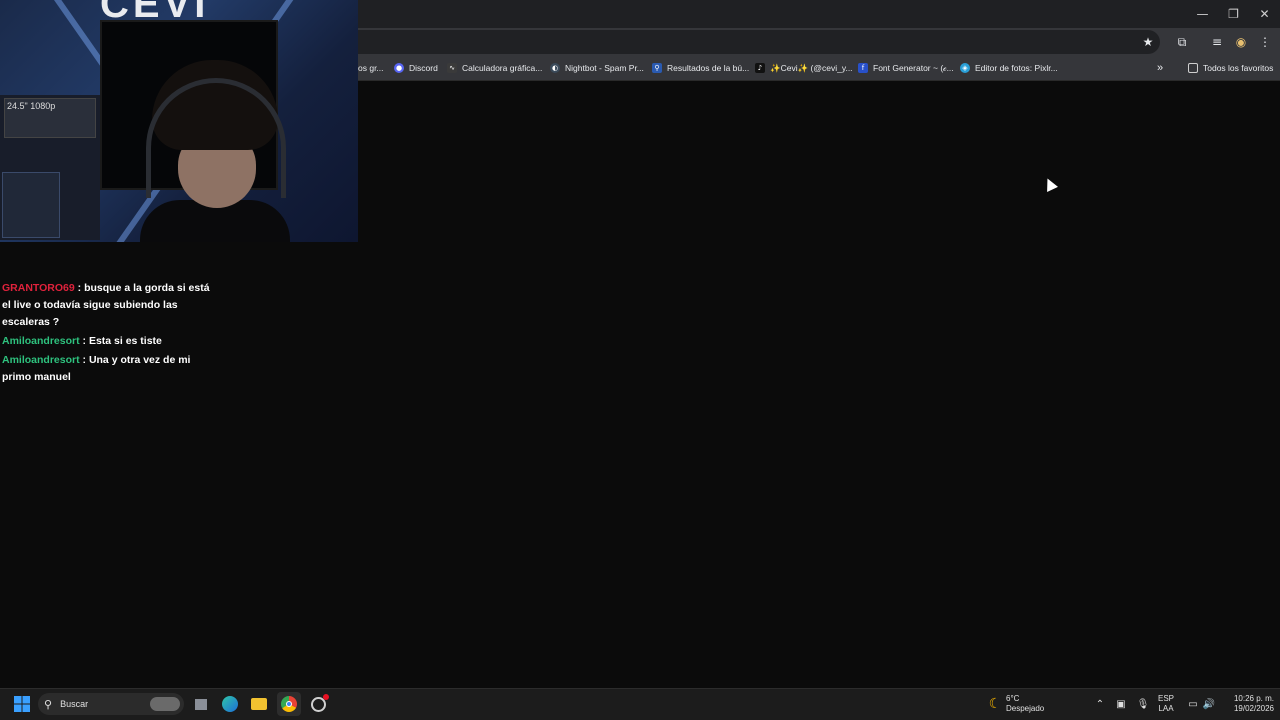  I want to click on weather-widget: 6°C Despejado, so click(1025, 704).